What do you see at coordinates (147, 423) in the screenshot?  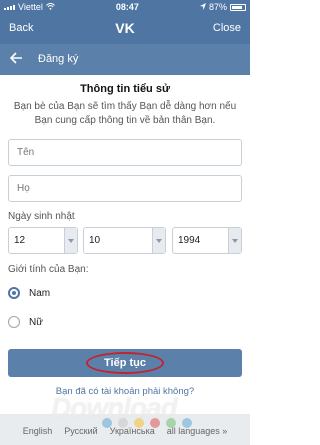 I see `watermark-dots` at bounding box center [147, 423].